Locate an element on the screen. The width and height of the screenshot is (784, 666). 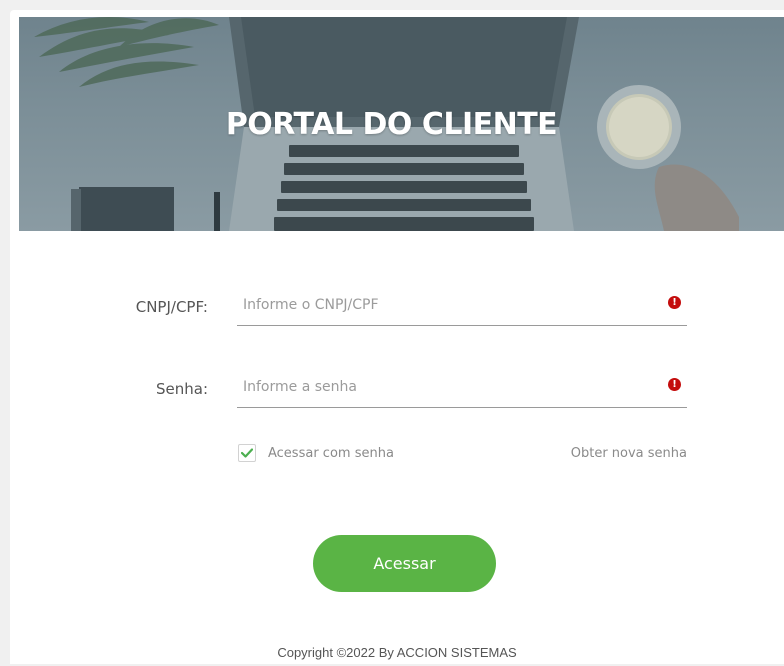
password-field-wrapper: ! is located at coordinates (462, 386).